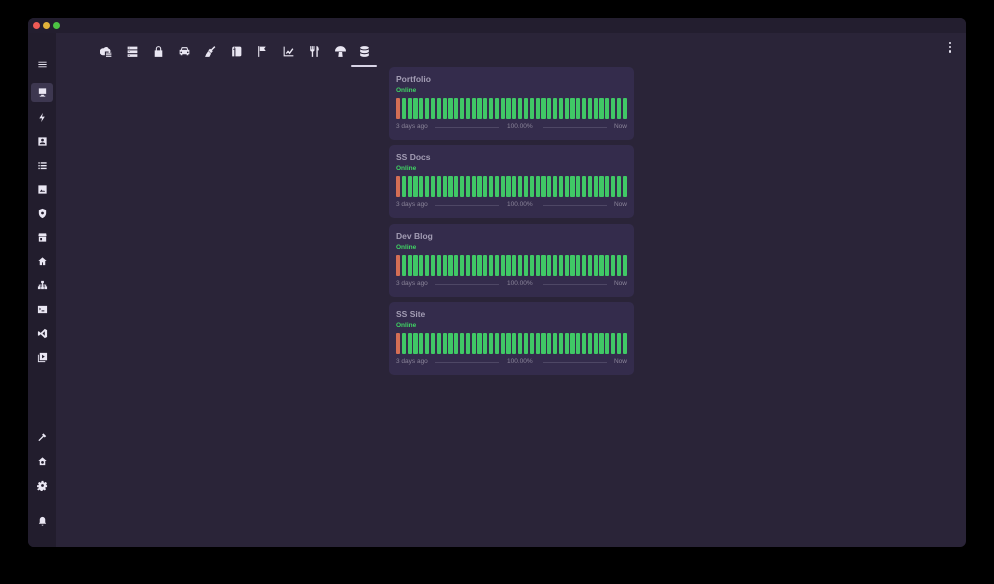  I want to click on tab-food, so click(314, 51).